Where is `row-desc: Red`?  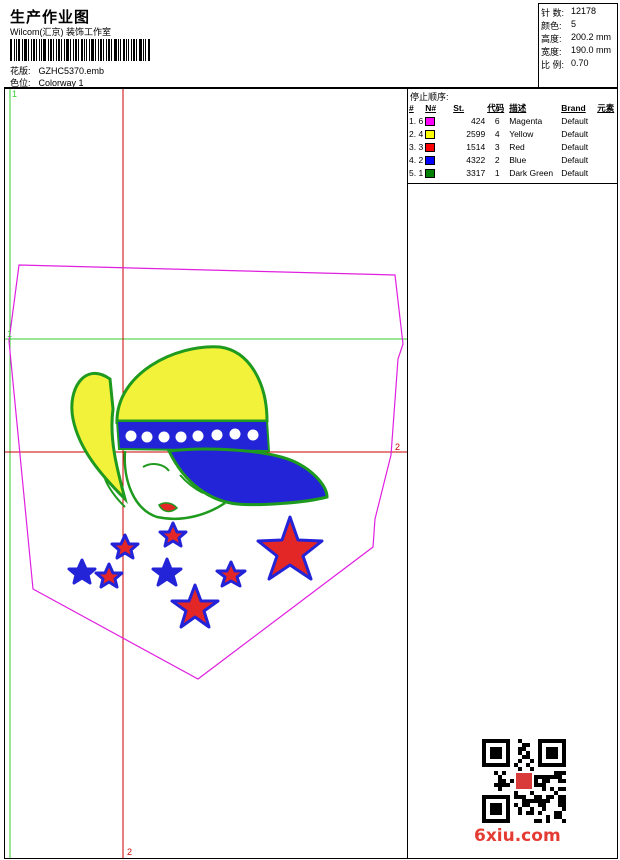
row-desc: Red is located at coordinates (517, 146).